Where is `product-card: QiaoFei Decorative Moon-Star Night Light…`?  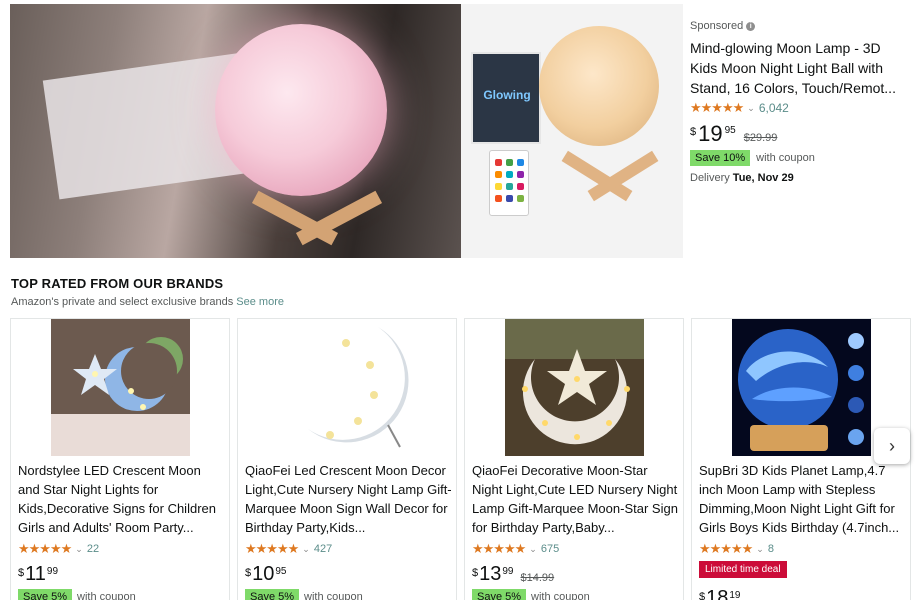 product-card: QiaoFei Decorative Moon-Star Night Light… is located at coordinates (574, 459).